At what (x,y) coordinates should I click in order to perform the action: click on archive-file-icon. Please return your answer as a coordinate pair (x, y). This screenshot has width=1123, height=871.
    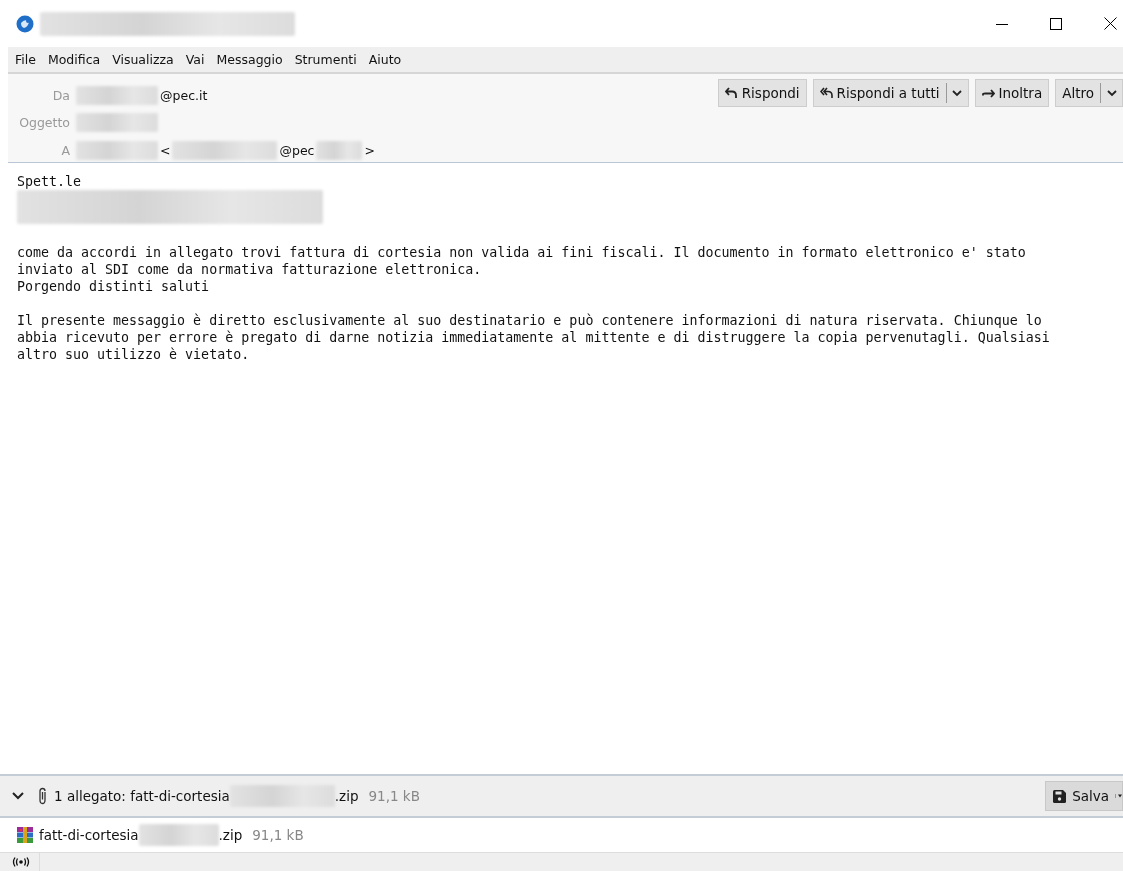
    Looking at the image, I should click on (25, 835).